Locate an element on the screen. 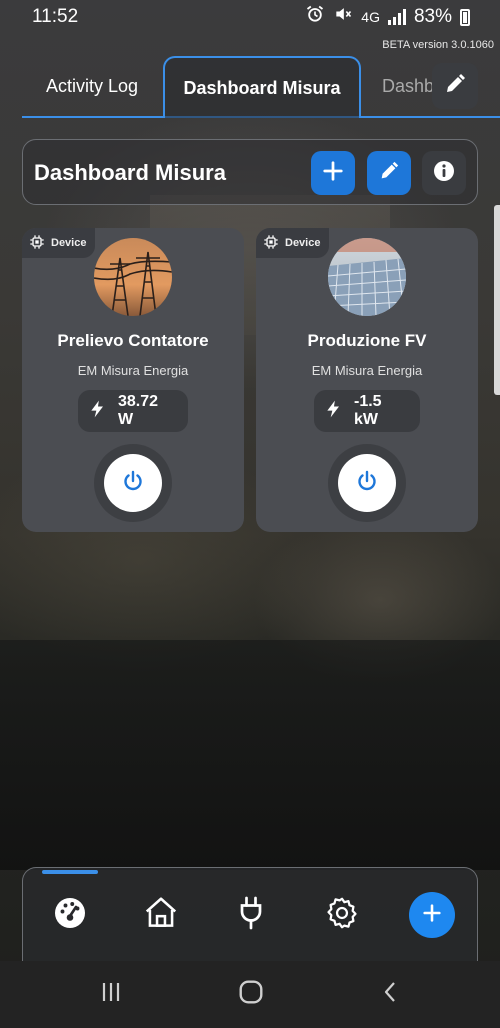 This screenshot has height=1028, width=500. back-button is located at coordinates (391, 994).